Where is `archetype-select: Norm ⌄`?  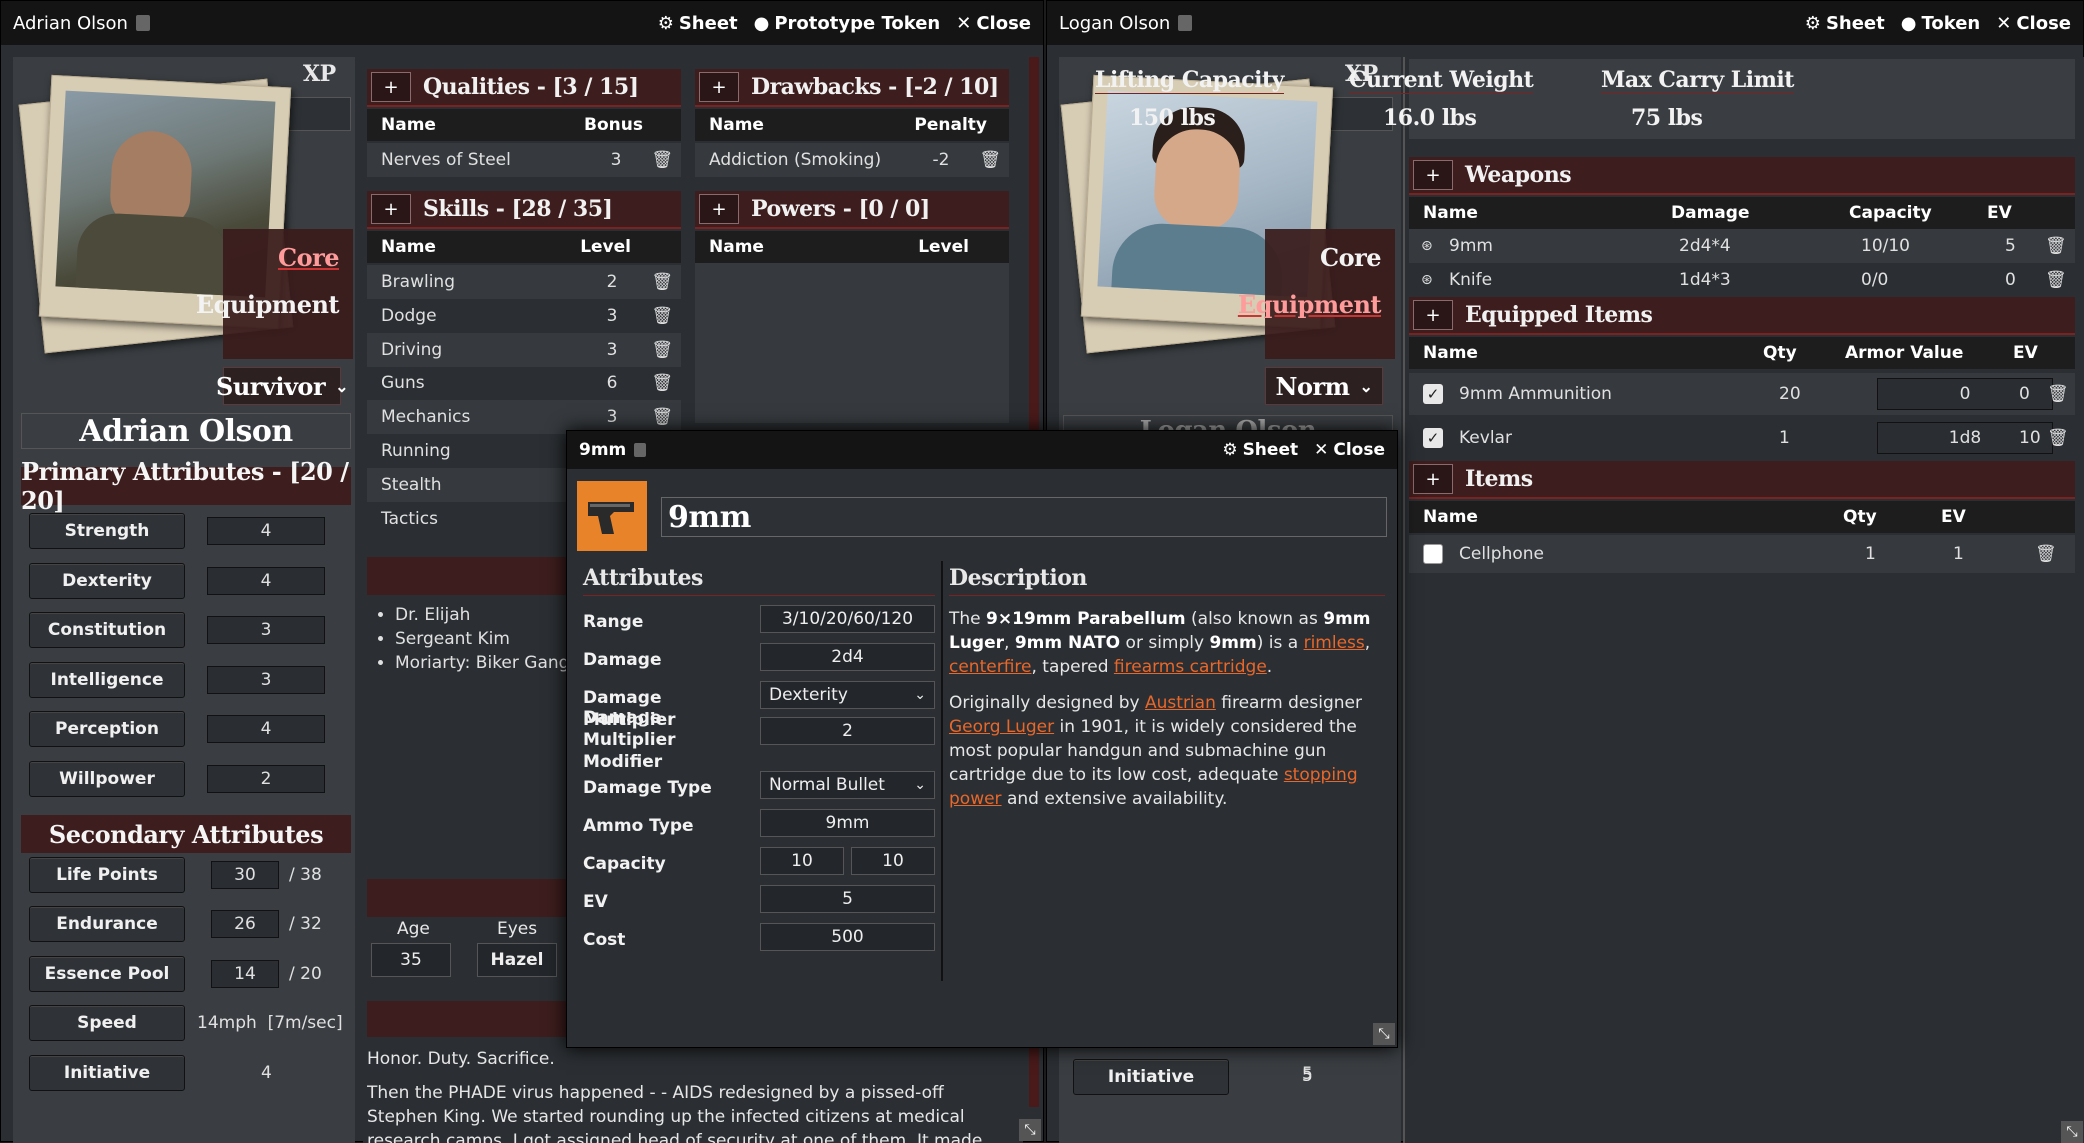 archetype-select: Norm ⌄ is located at coordinates (1324, 386).